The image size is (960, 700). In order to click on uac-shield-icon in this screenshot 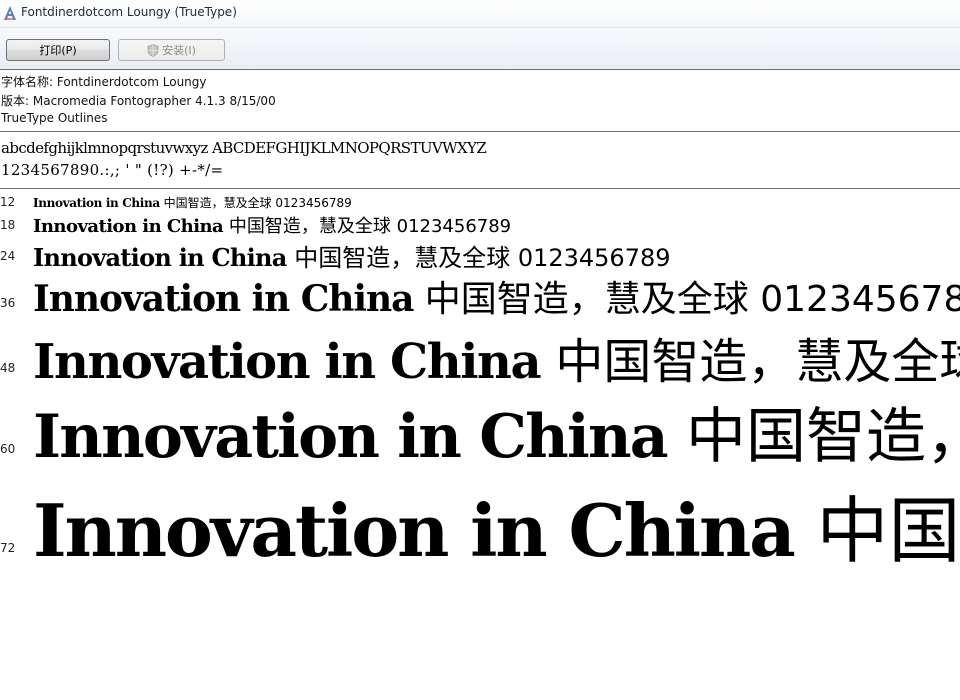, I will do `click(153, 50)`.